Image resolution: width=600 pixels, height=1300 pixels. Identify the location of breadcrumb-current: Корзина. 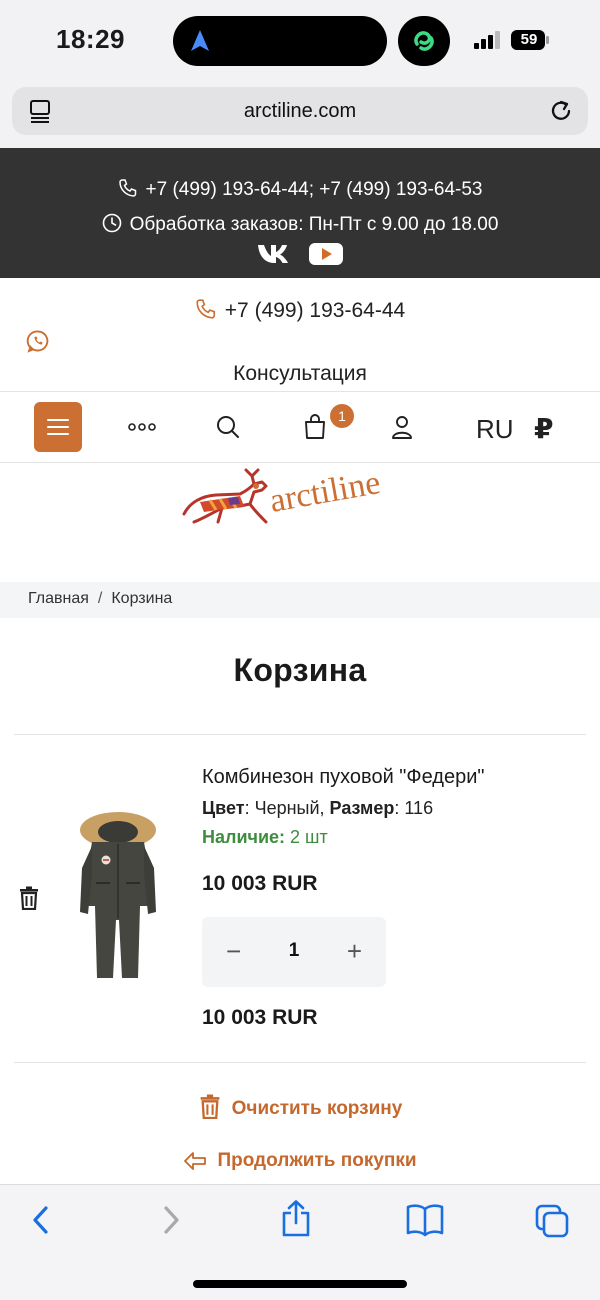
(142, 598).